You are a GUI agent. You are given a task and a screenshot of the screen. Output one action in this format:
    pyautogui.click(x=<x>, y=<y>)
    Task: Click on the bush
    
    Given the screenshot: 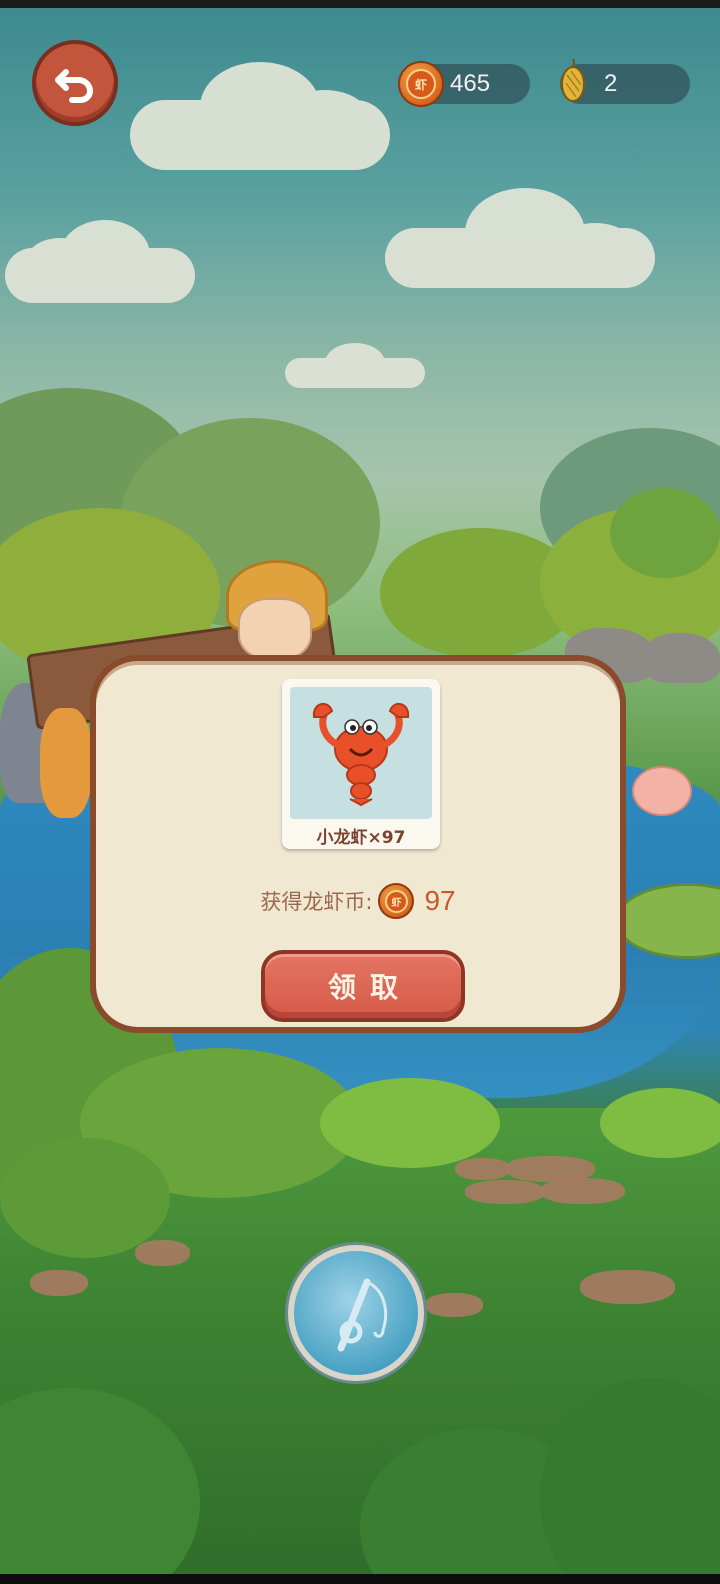 What is the action you would take?
    pyautogui.click(x=85, y=1198)
    